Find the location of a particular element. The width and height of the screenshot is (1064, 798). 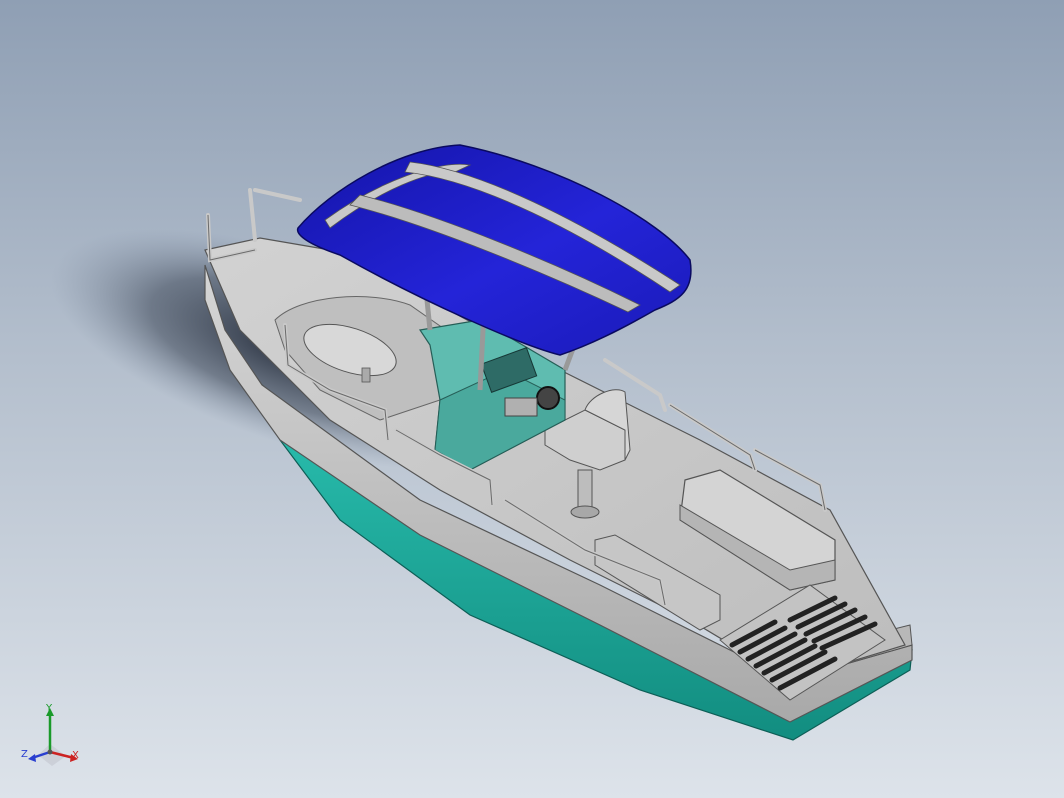

triad-z-label: Z is located at coordinates (24, 754).